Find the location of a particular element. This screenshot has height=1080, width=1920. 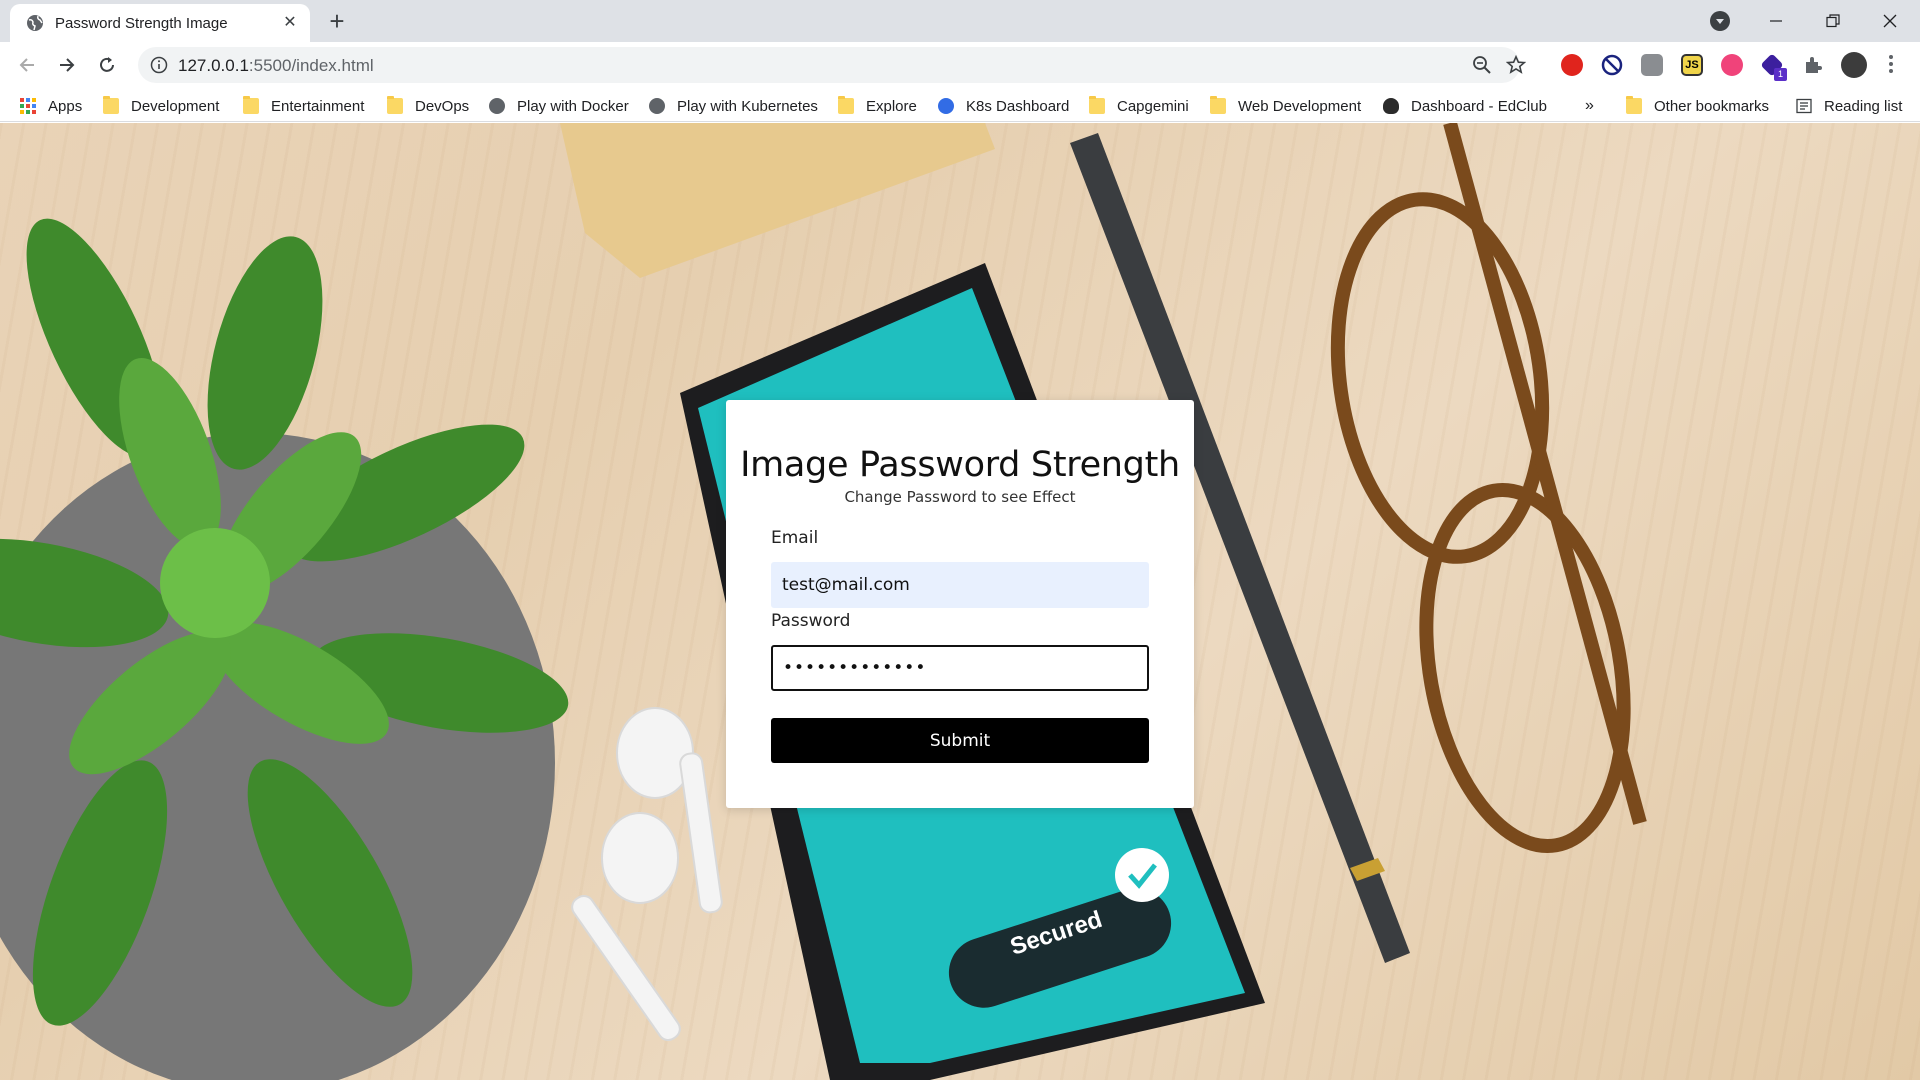

close-icon is located at coordinates (1890, 21).